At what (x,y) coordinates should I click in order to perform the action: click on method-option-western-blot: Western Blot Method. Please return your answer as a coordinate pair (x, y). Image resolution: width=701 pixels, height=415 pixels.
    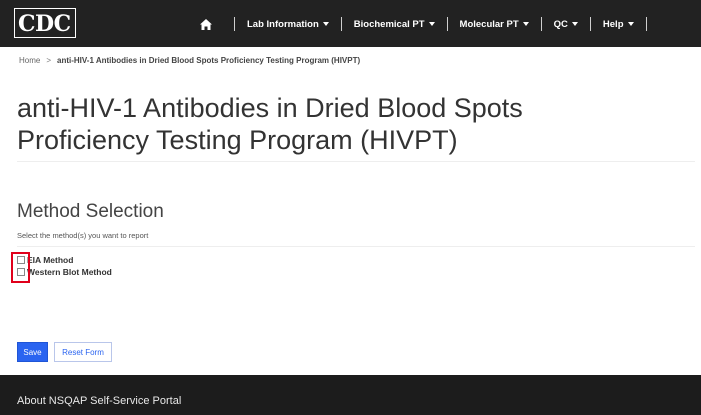
    Looking at the image, I should click on (64, 272).